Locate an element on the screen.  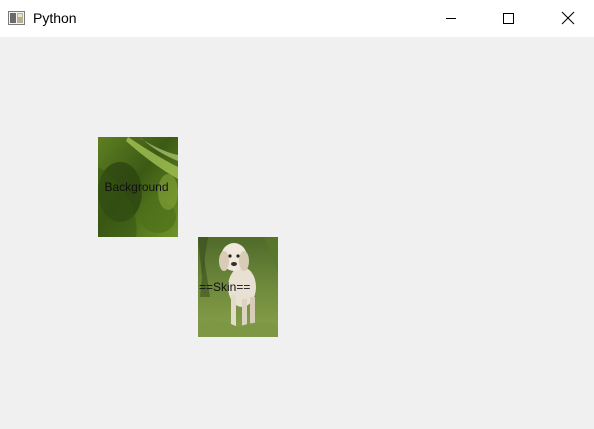
minimize-icon is located at coordinates (451, 18).